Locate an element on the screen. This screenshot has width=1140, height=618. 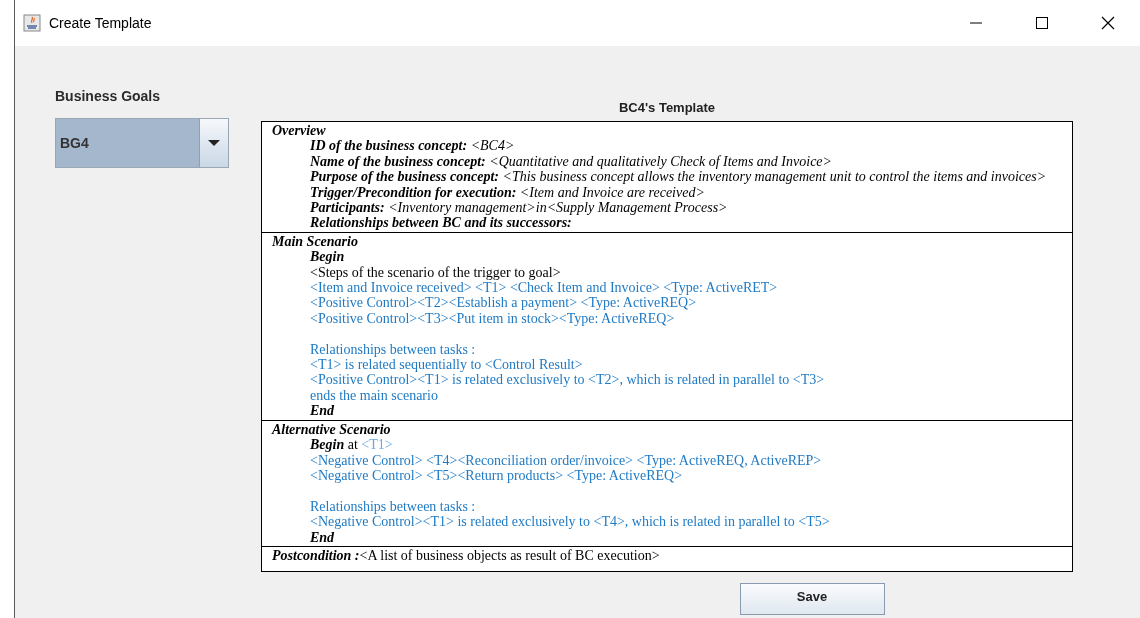
template-line: Begin is located at coordinates (327, 257).